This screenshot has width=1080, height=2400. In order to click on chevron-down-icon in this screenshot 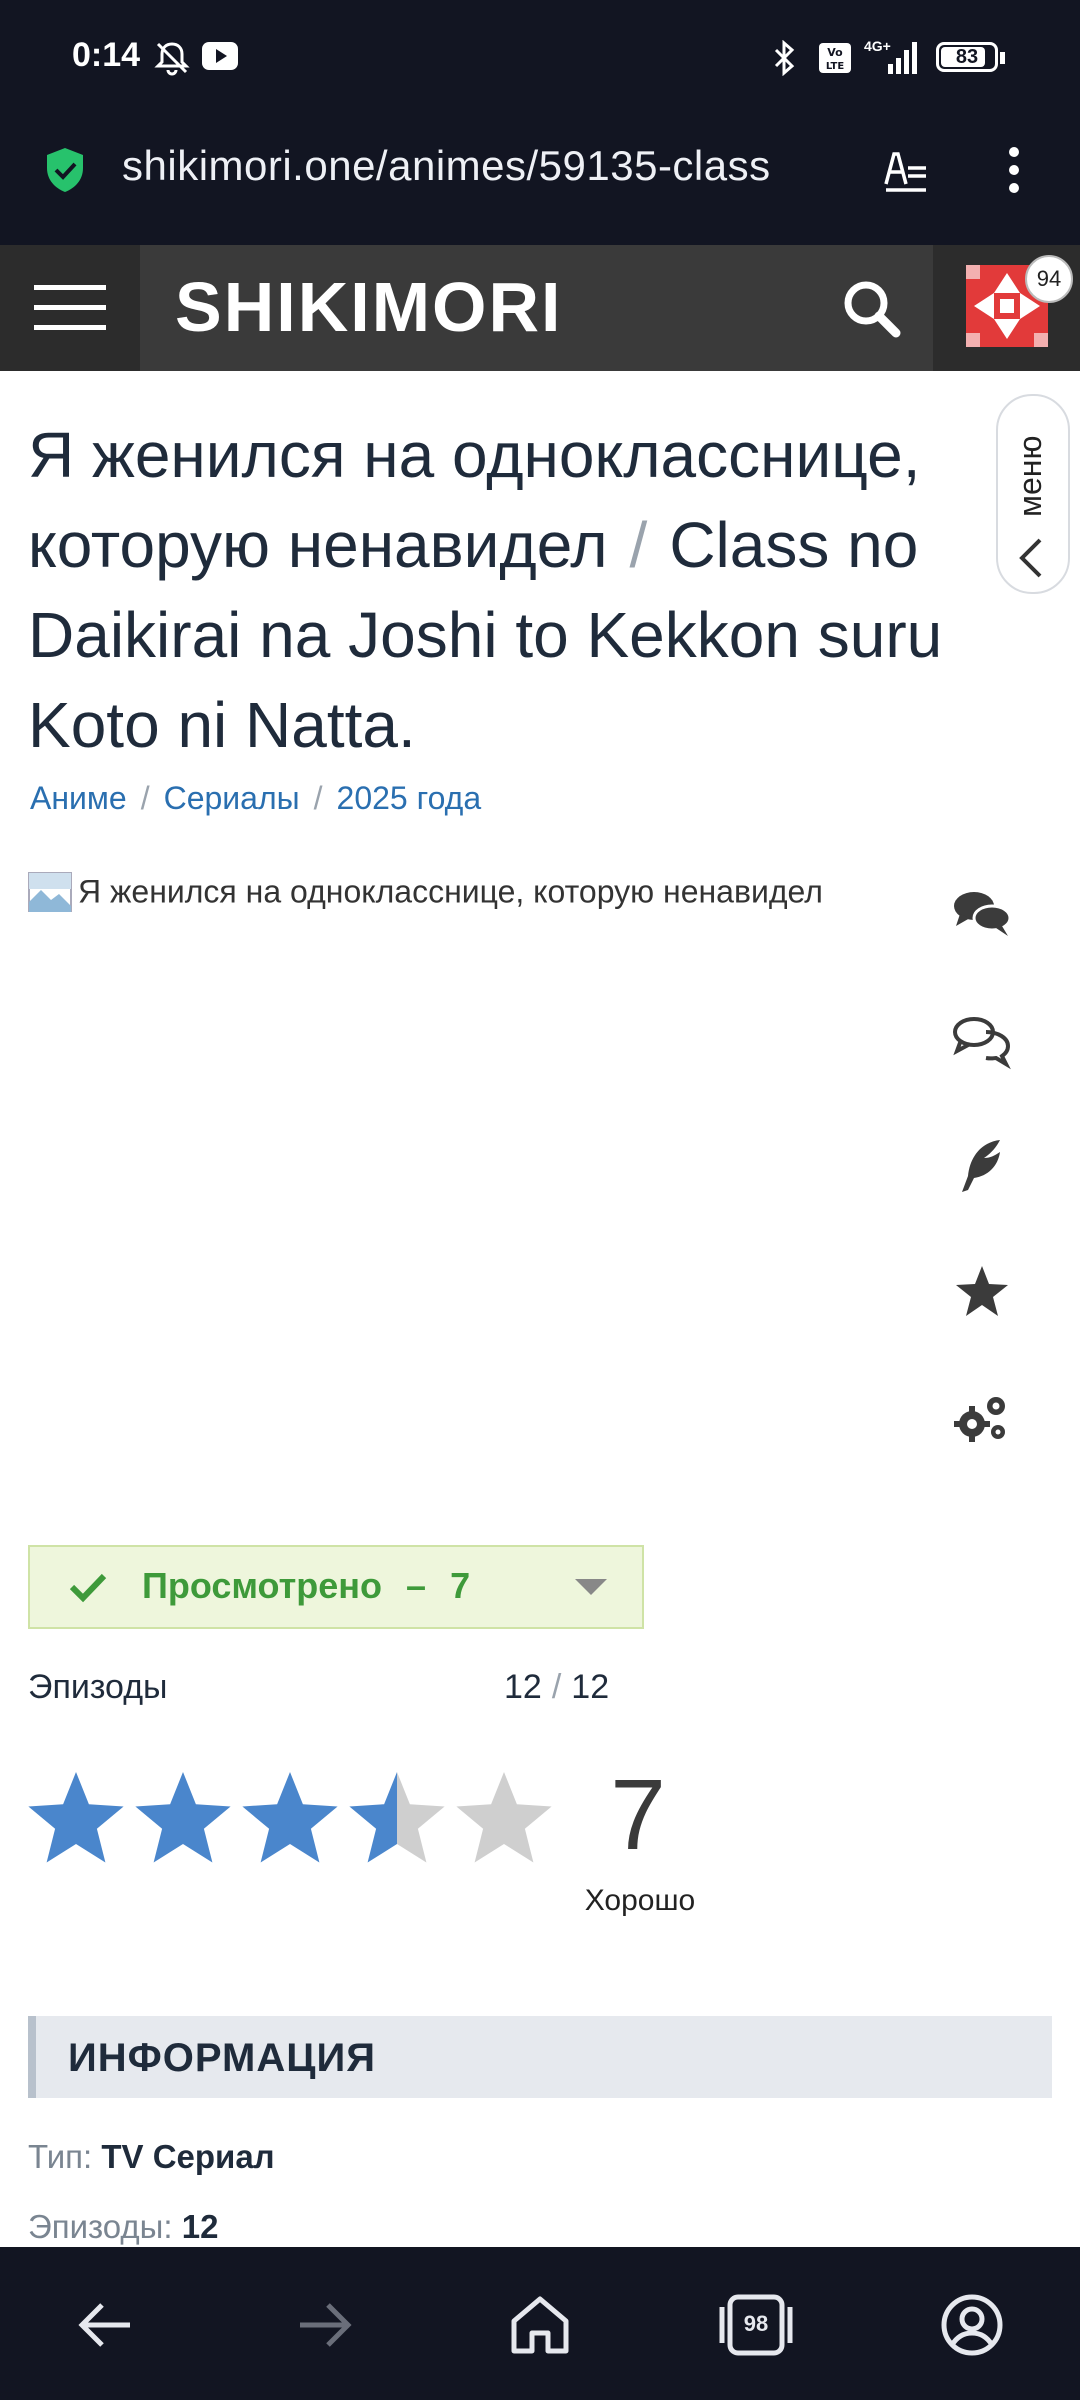, I will do `click(591, 1587)`.